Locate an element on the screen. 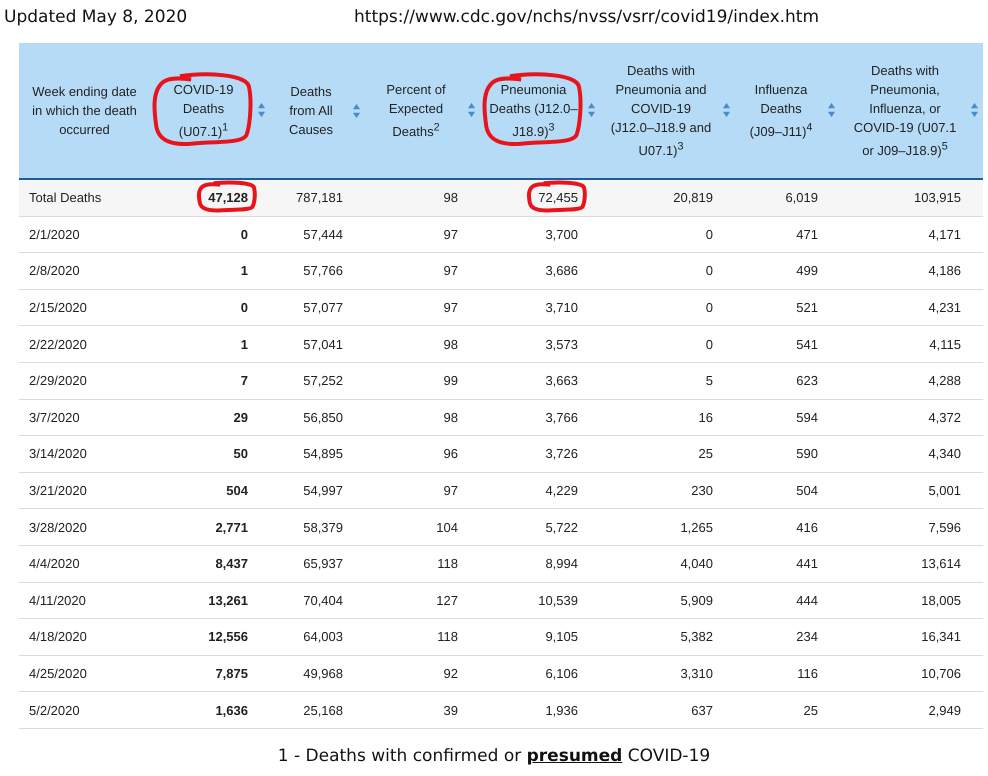  table-cell: 8,994 is located at coordinates (540, 563).